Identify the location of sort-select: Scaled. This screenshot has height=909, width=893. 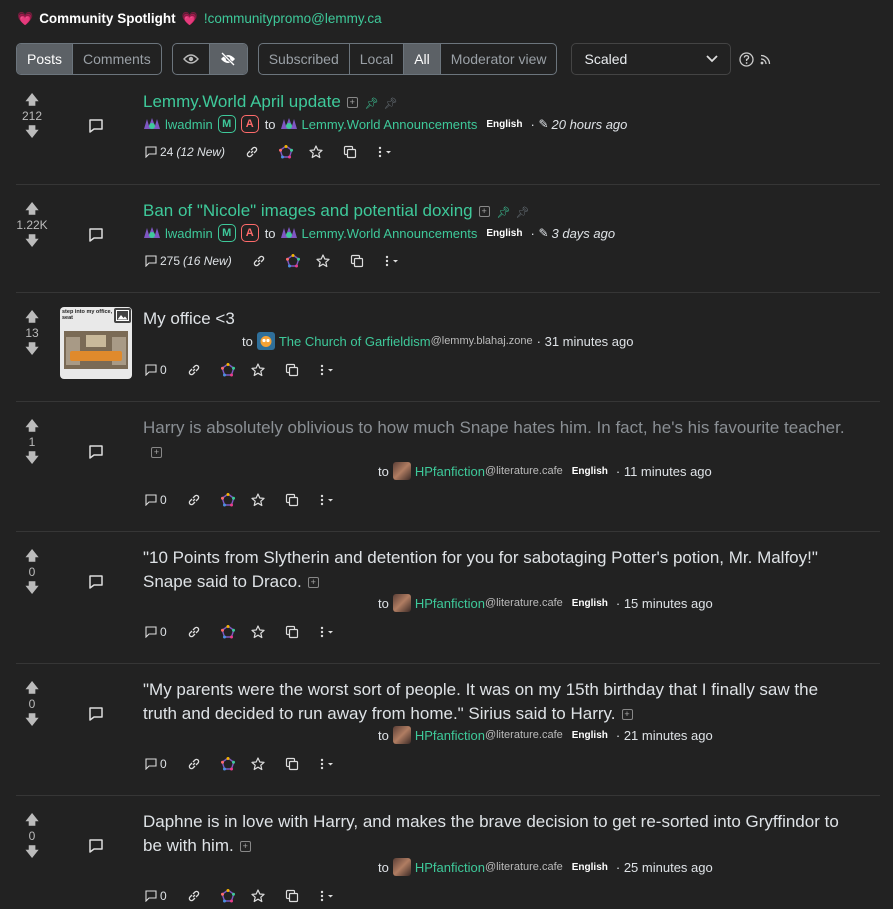
(651, 59).